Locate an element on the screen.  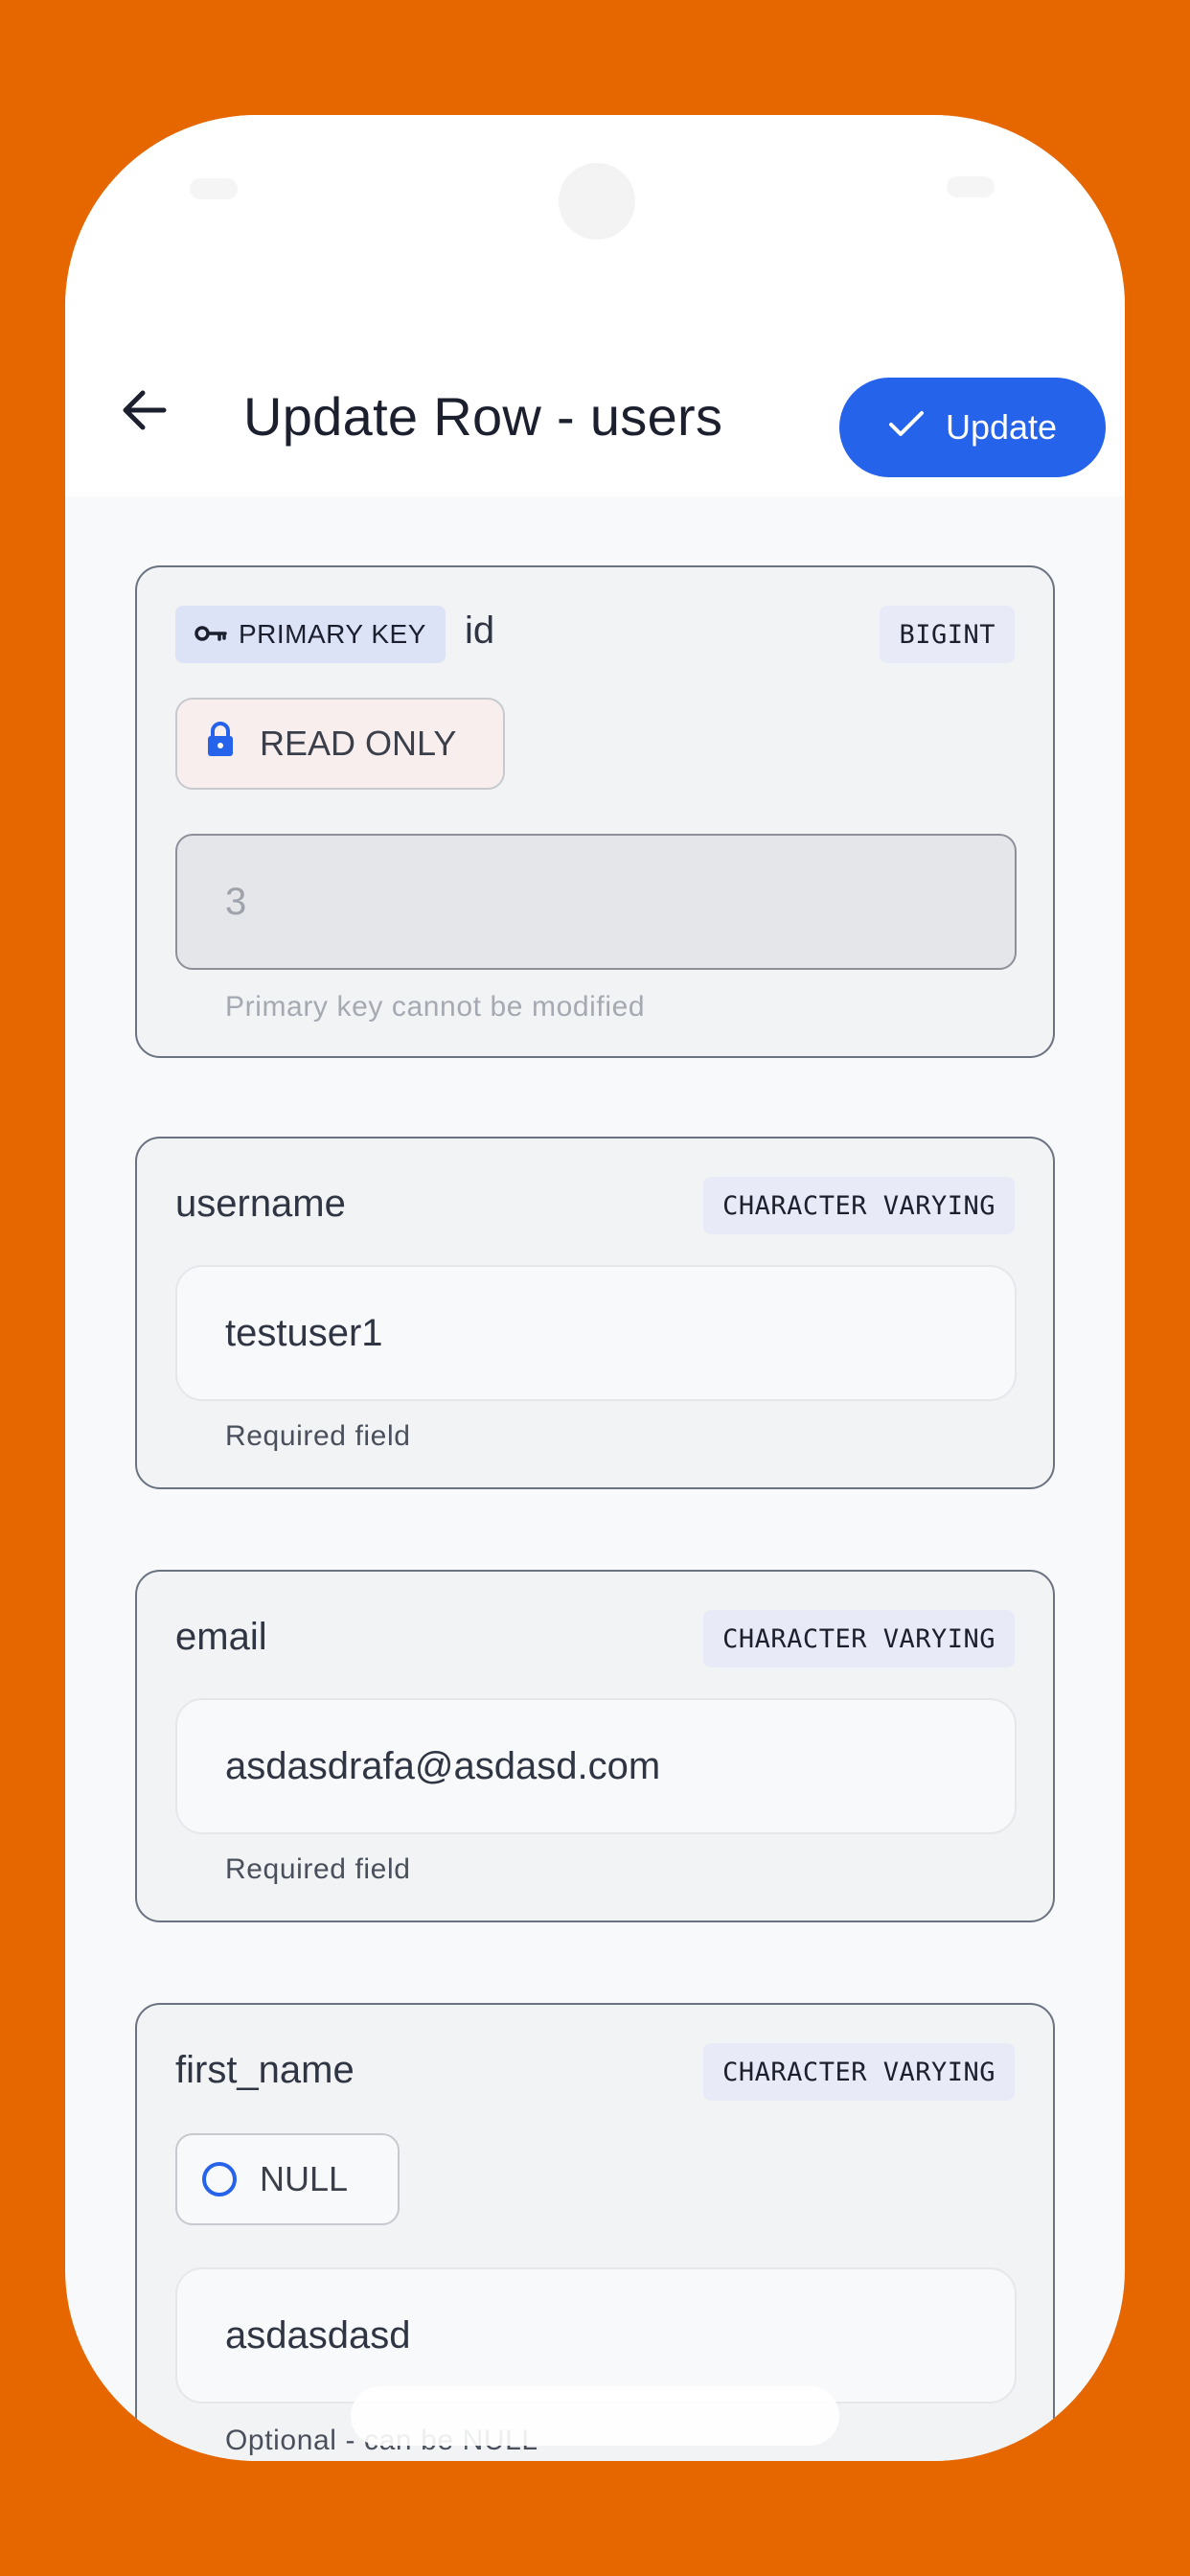
update-button: Update is located at coordinates (973, 427).